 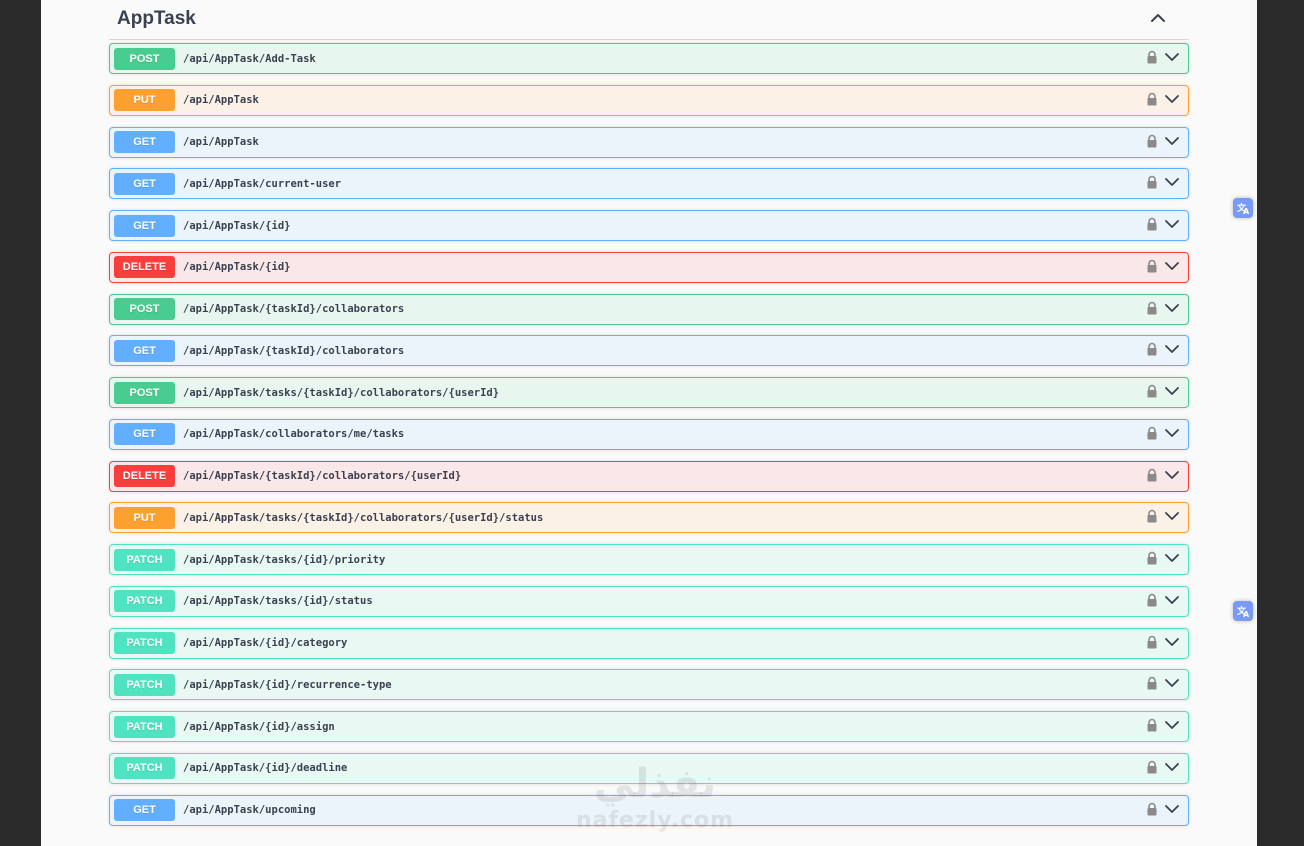 What do you see at coordinates (287, 684) in the screenshot?
I see `operation-path: /api/AppTask/{id}/recurrence-type` at bounding box center [287, 684].